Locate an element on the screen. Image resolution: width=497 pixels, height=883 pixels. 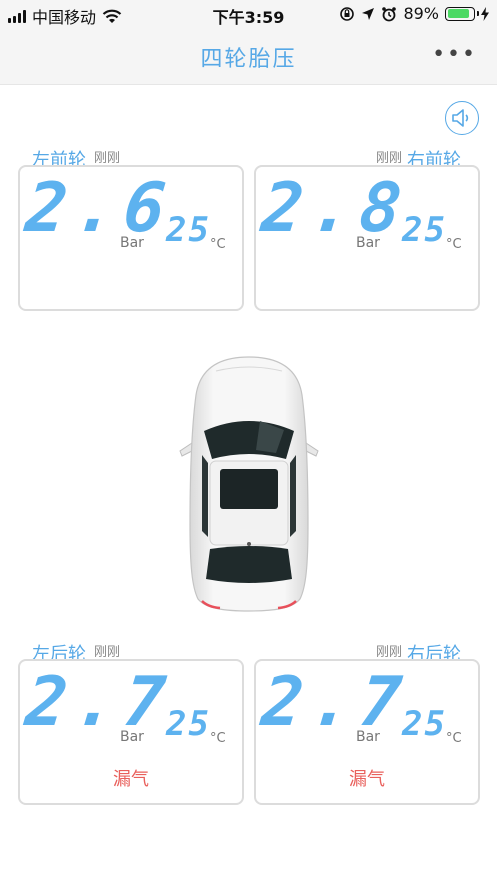
front-right-temp: 25 is located at coordinates (424, 230).